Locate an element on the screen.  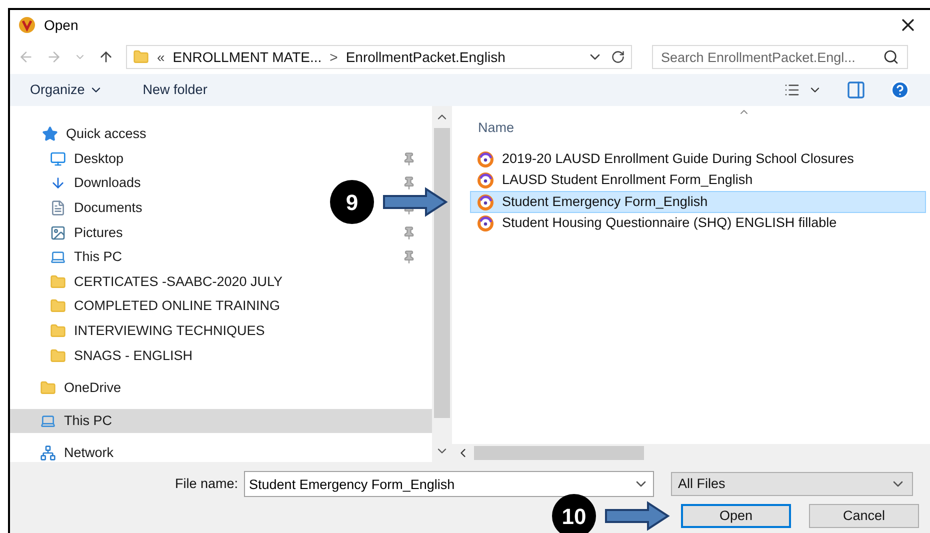
sidebar-item: COMPLETED ONLINE TRAINING is located at coordinates (165, 306).